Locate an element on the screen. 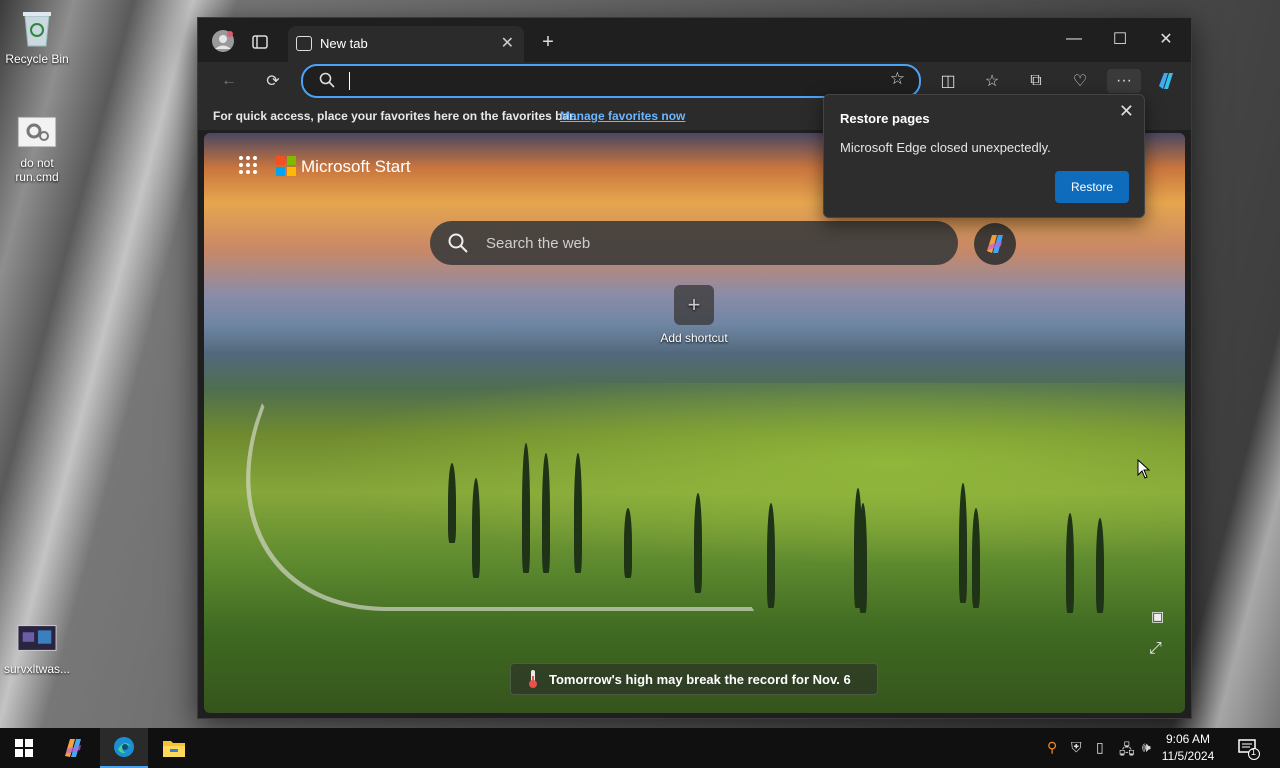  new-tab-page-icon is located at coordinates (304, 43).